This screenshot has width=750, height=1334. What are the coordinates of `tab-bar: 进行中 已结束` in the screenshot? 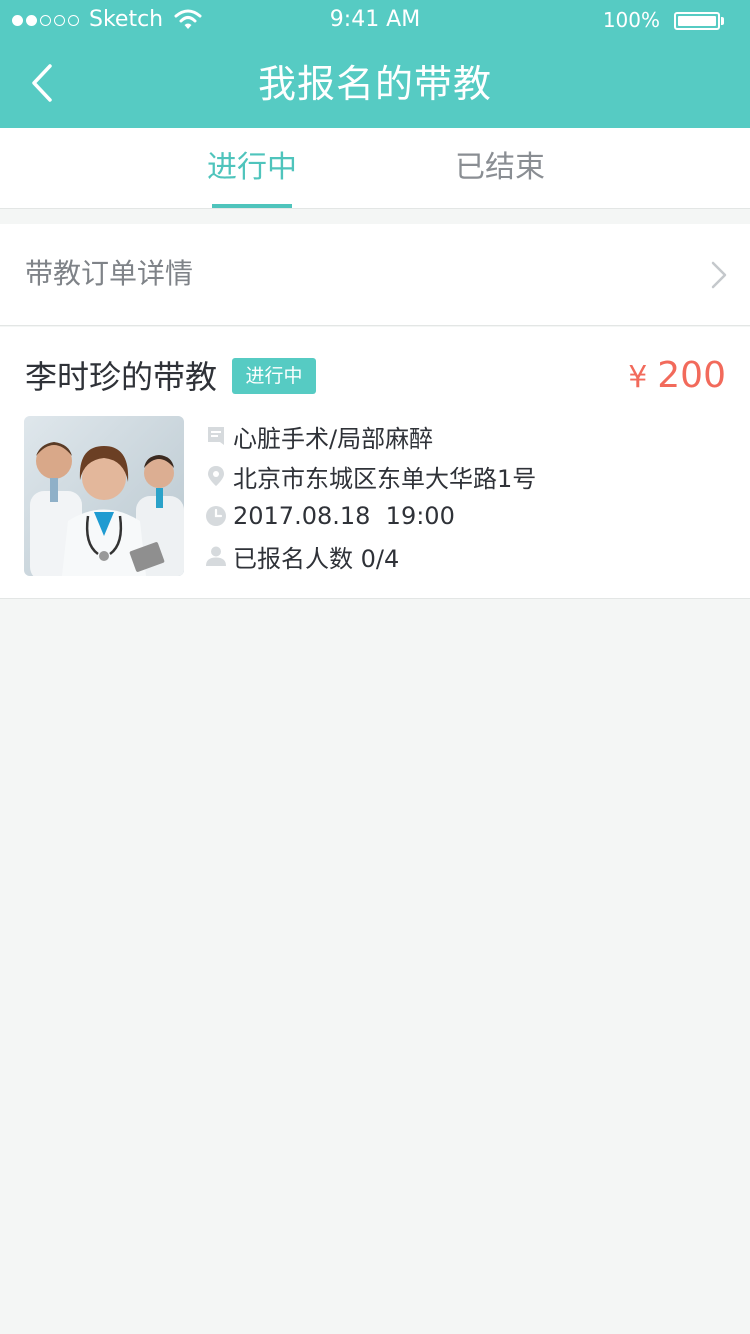 It's located at (375, 168).